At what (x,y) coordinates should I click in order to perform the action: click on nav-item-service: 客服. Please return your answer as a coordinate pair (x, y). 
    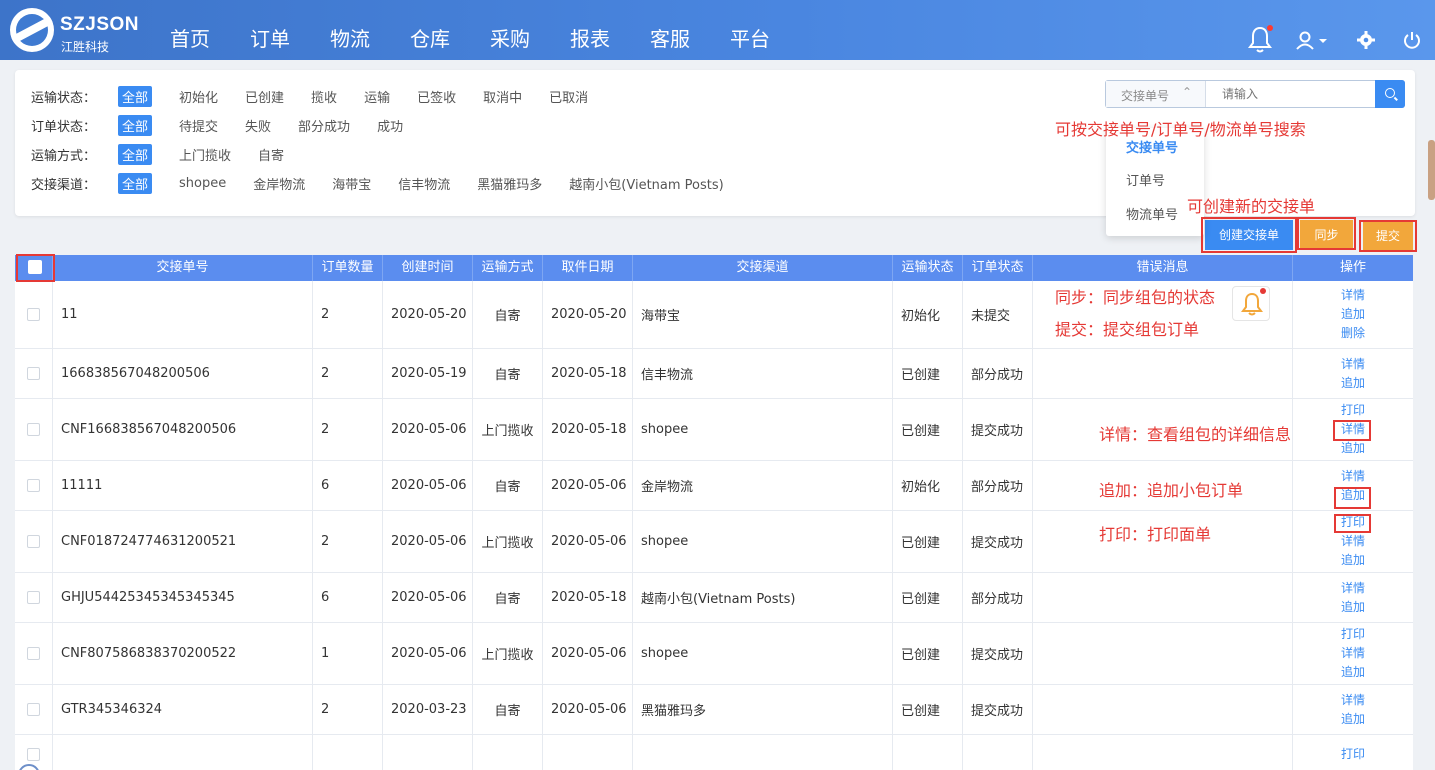
    Looking at the image, I should click on (670, 30).